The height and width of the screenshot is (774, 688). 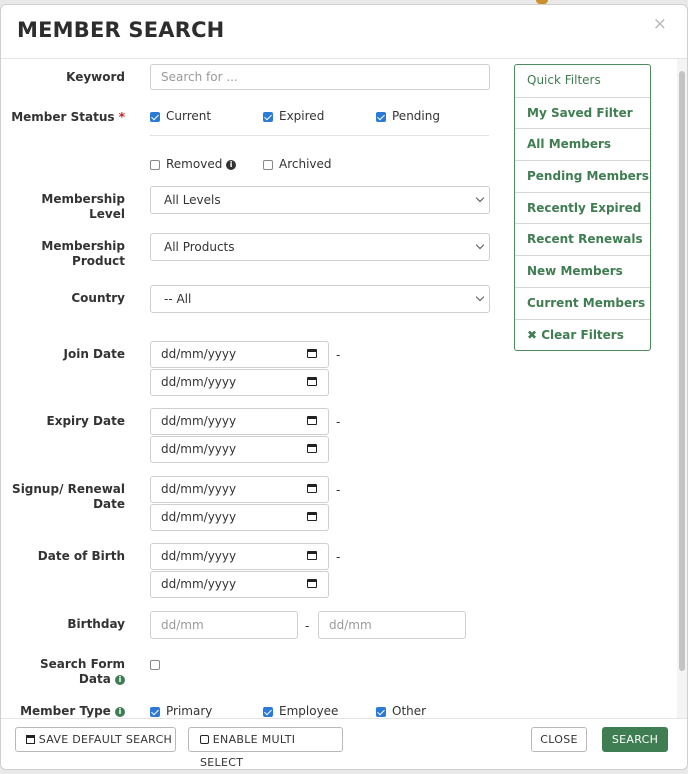 What do you see at coordinates (265, 748) in the screenshot?
I see `enable-multi-select-button: ENABLE MULTI SELECT` at bounding box center [265, 748].